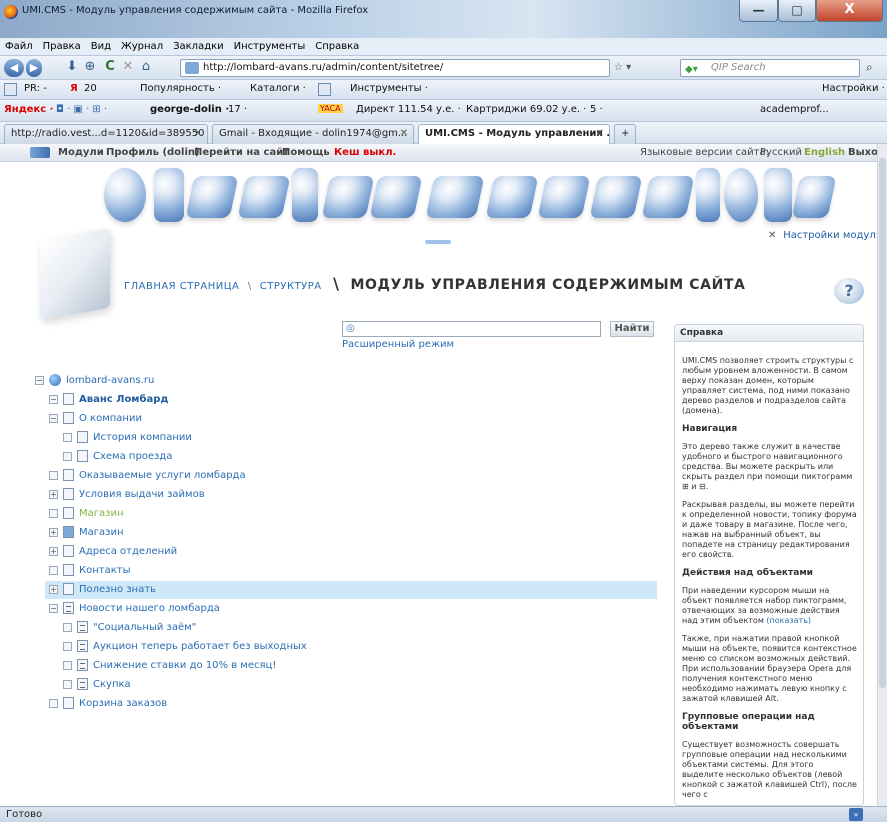 The image size is (887, 822). Describe the element at coordinates (128, 67) in the screenshot. I see `stop-icon: ✕` at that location.